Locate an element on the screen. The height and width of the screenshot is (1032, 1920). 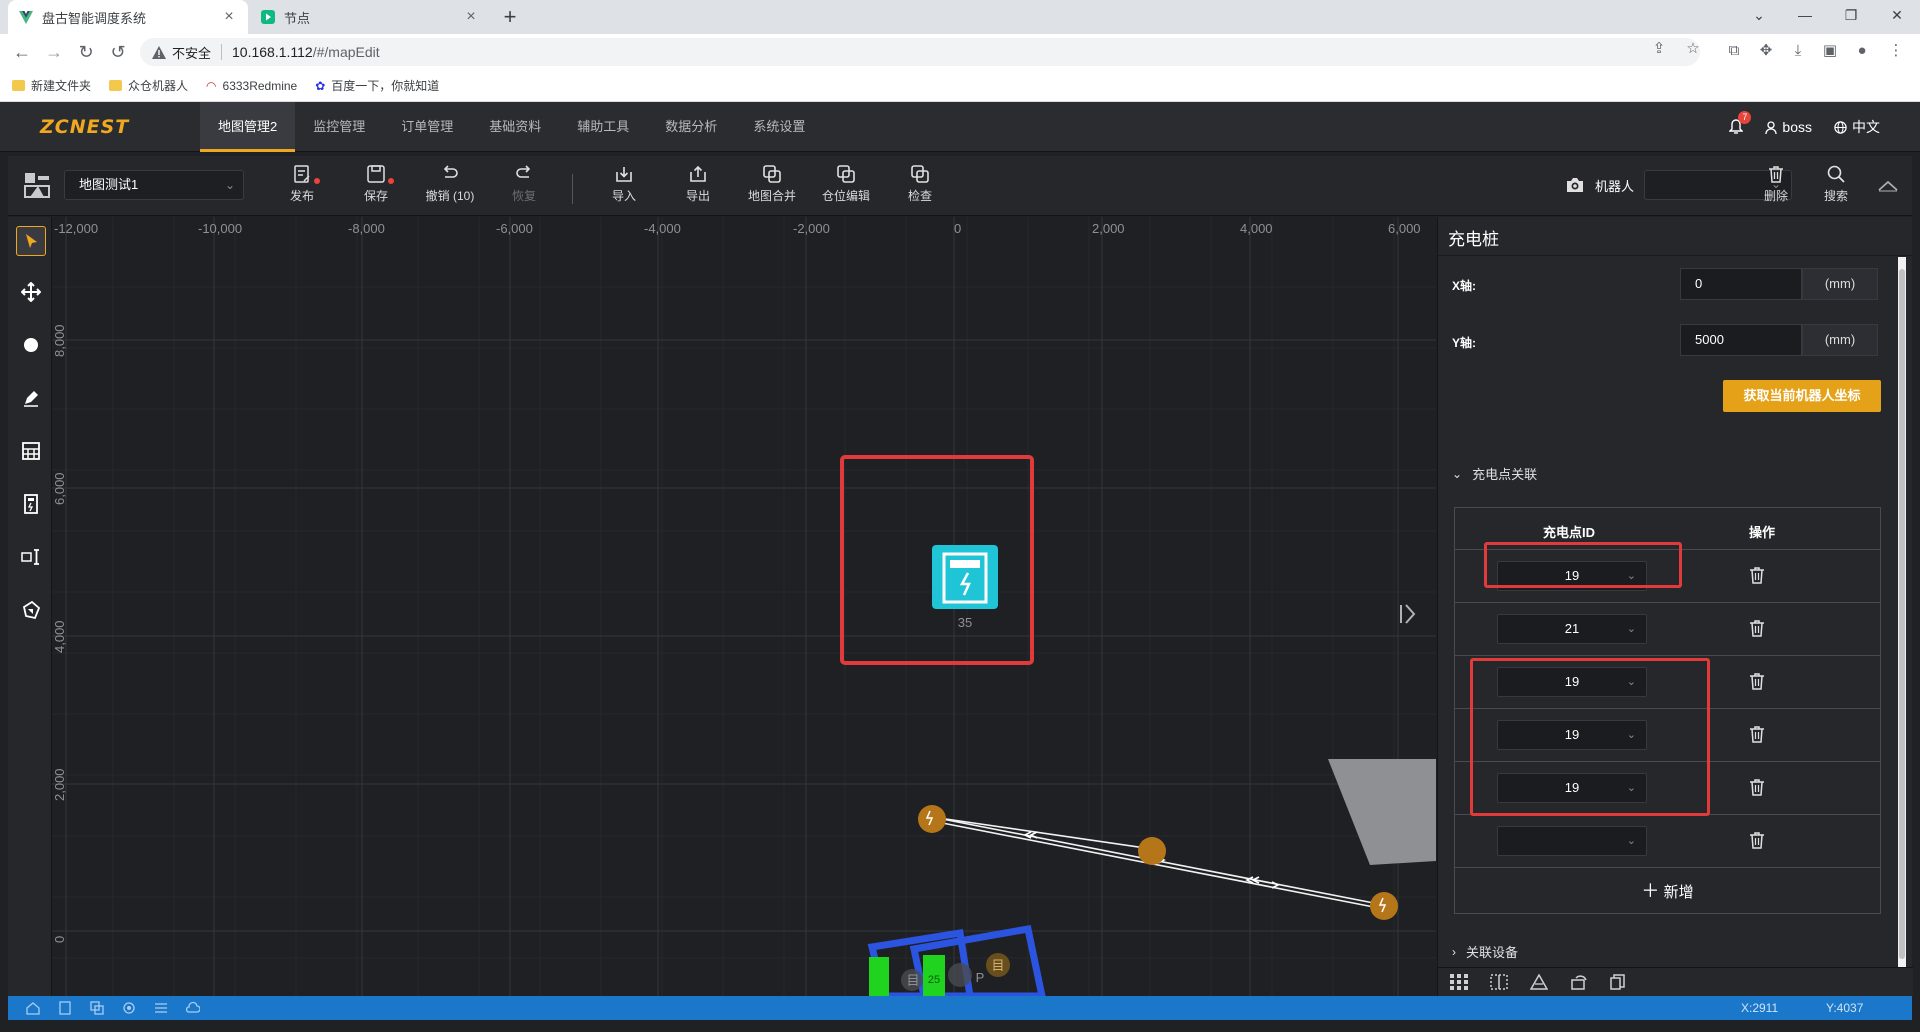
publish-button: 发布 is located at coordinates (302, 187).